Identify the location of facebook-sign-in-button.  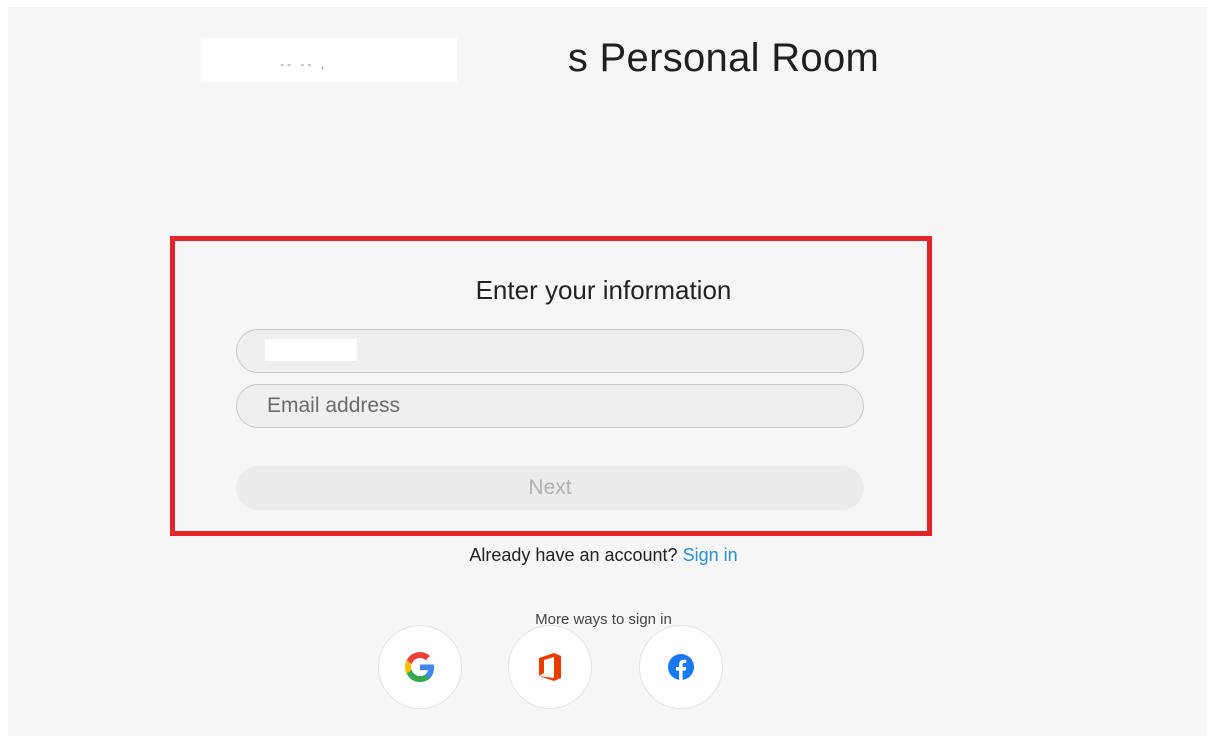
(681, 667).